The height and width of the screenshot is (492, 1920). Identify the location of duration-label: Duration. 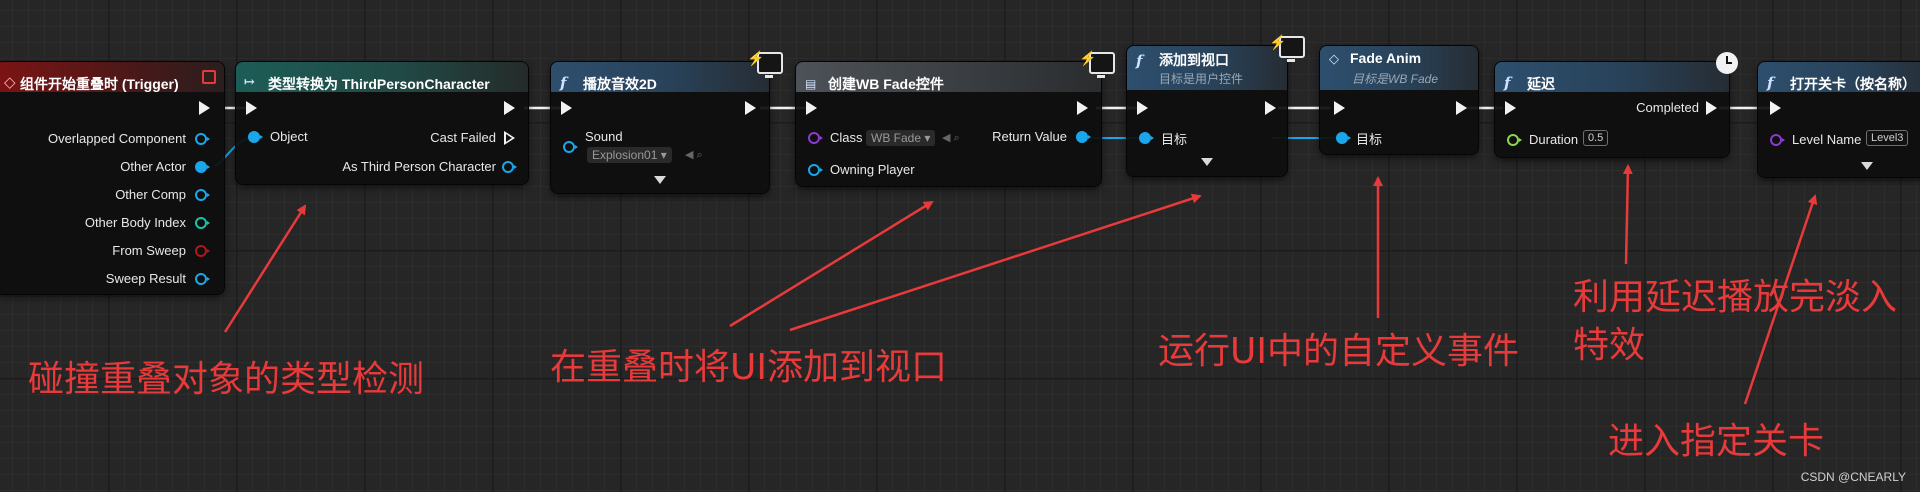
(1554, 139).